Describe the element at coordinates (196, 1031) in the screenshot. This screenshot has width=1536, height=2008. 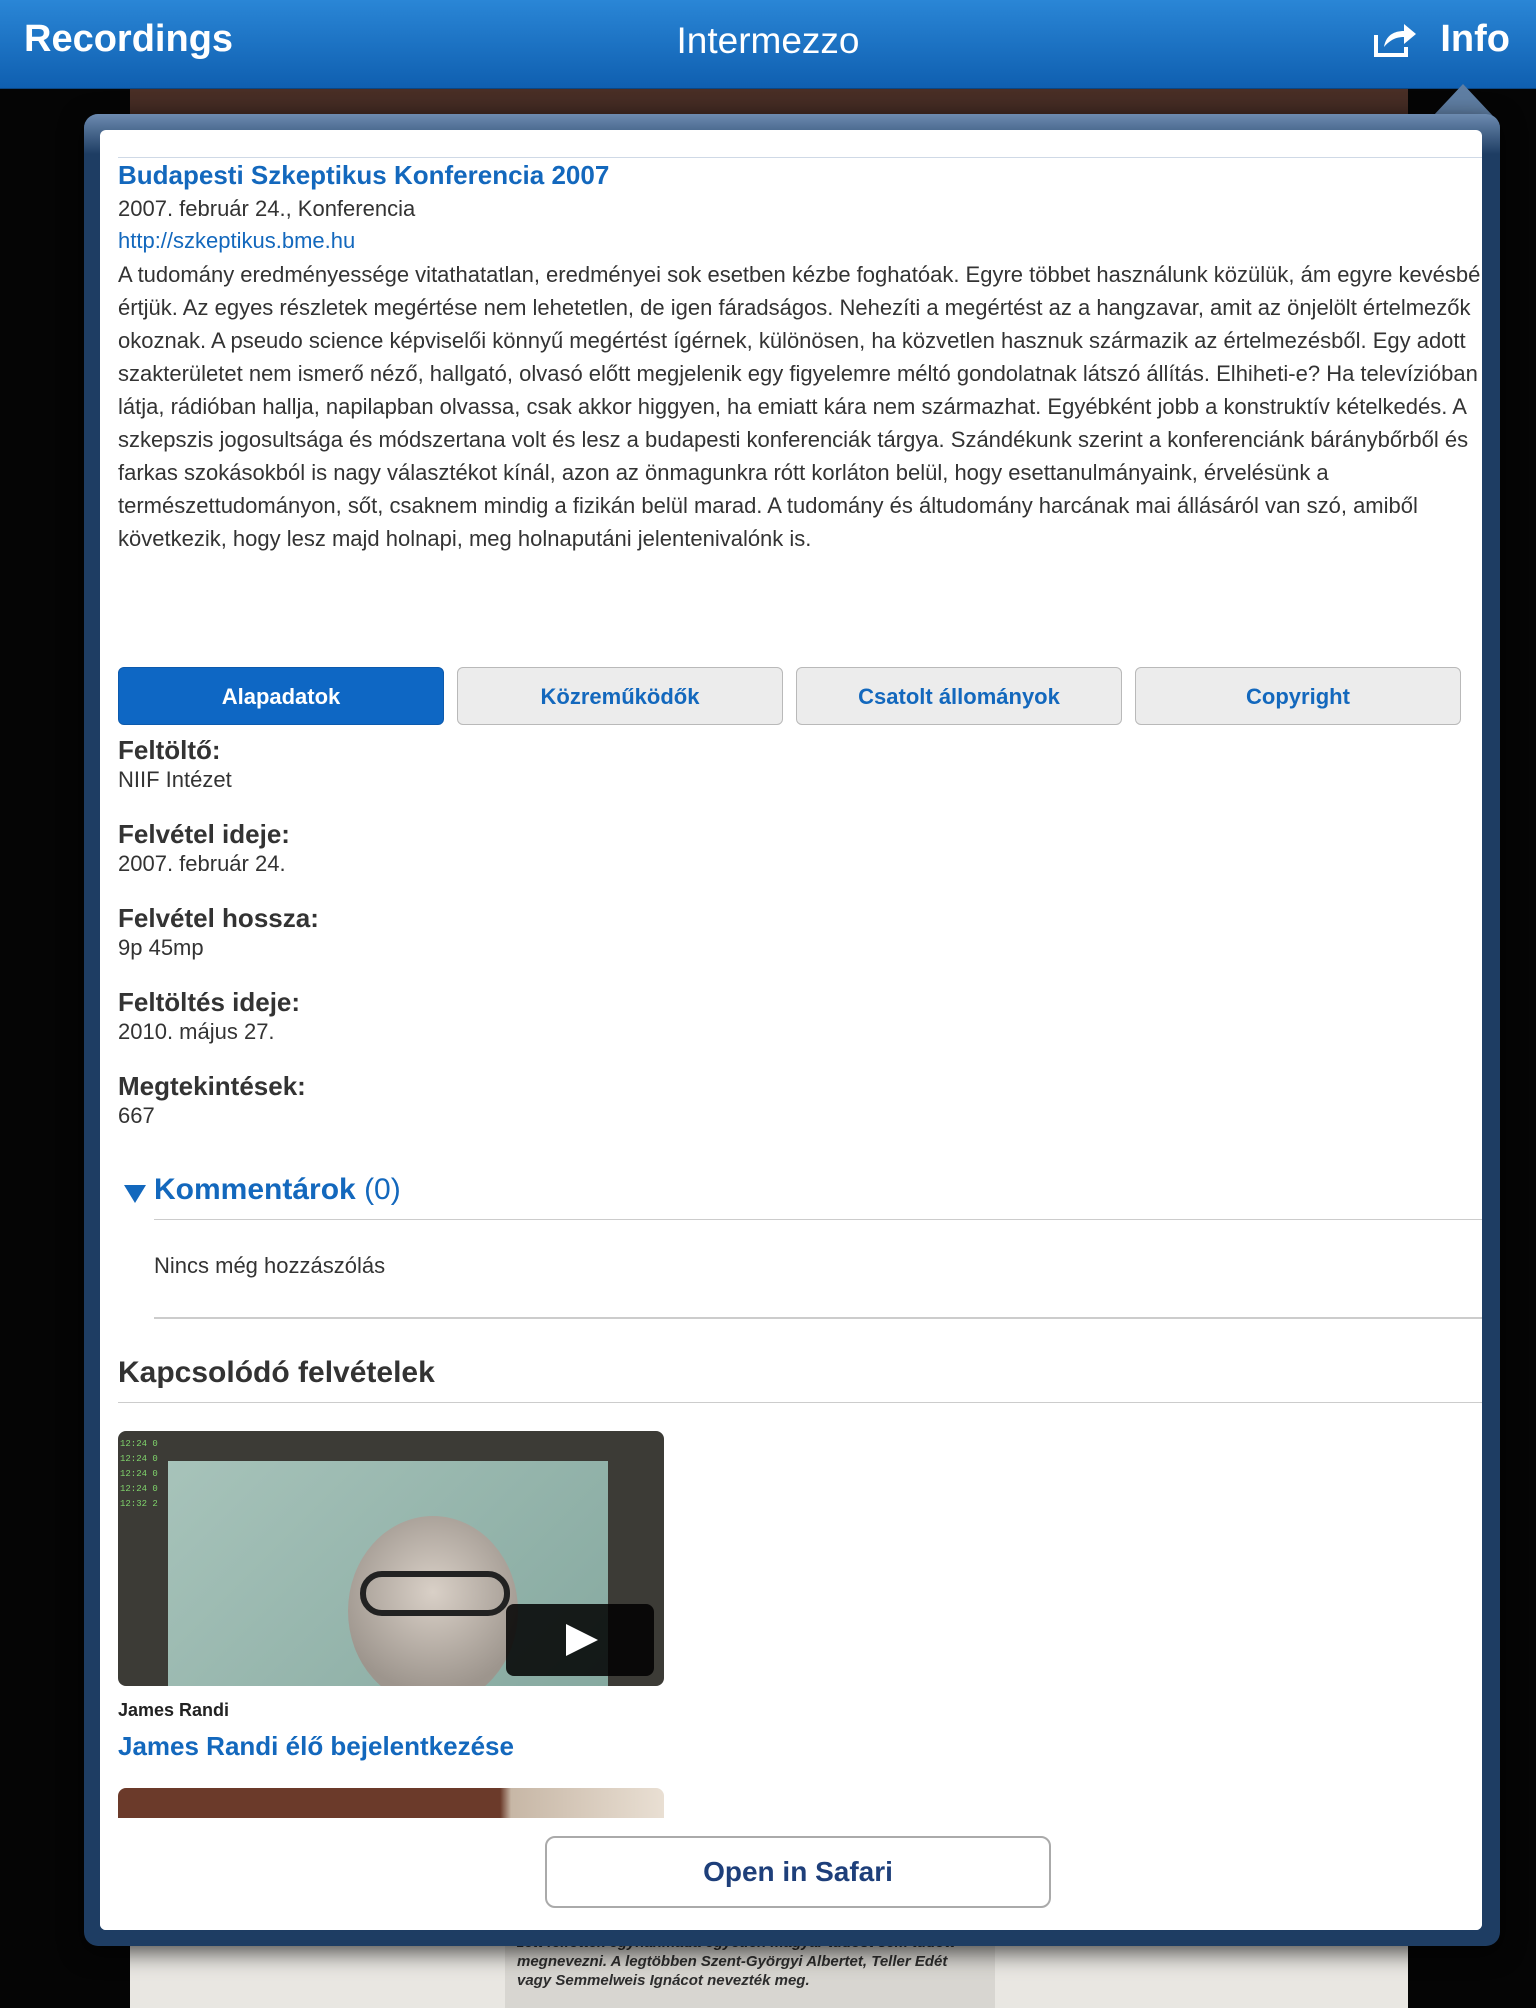
I see `field-value-upload-date: 2010. május 27.` at that location.